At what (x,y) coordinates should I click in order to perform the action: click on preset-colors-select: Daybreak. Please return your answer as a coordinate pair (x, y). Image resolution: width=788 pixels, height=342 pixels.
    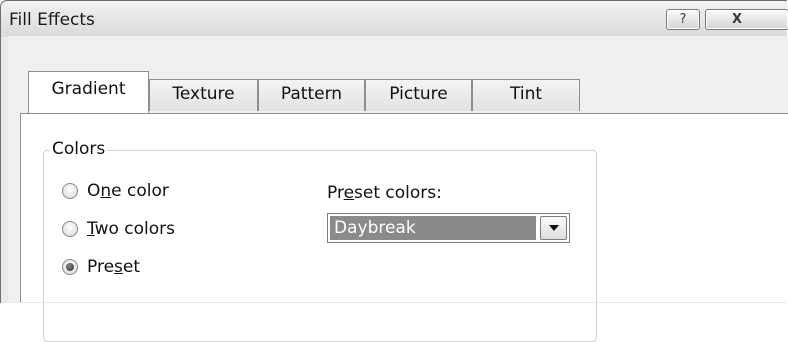
    Looking at the image, I should click on (448, 228).